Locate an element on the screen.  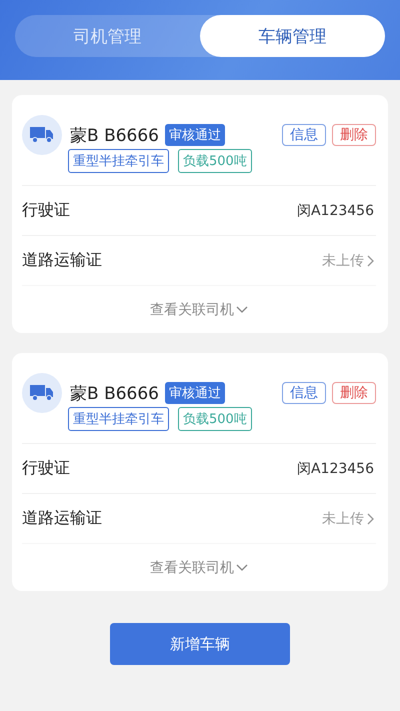
add-vehicle-button: 新增车辆 is located at coordinates (200, 644).